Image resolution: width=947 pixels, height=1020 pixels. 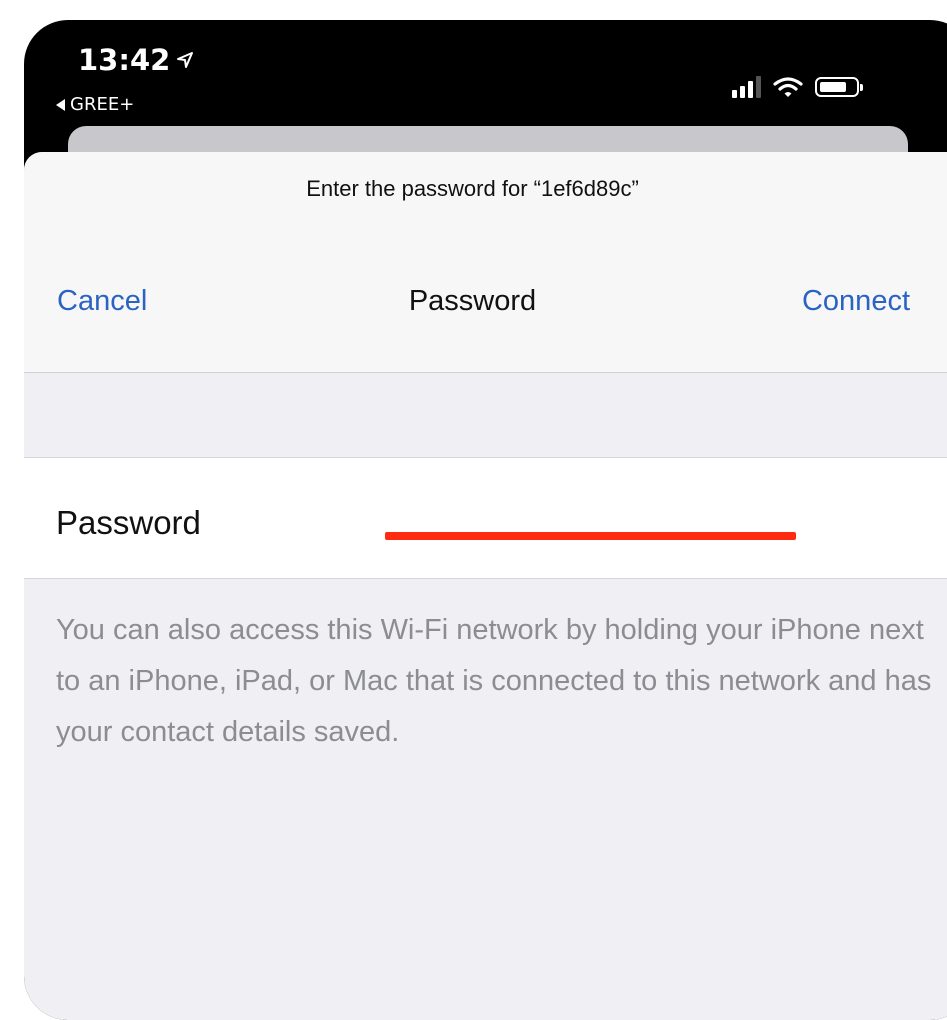 I want to click on cellular-signal-icon, so click(x=746, y=87).